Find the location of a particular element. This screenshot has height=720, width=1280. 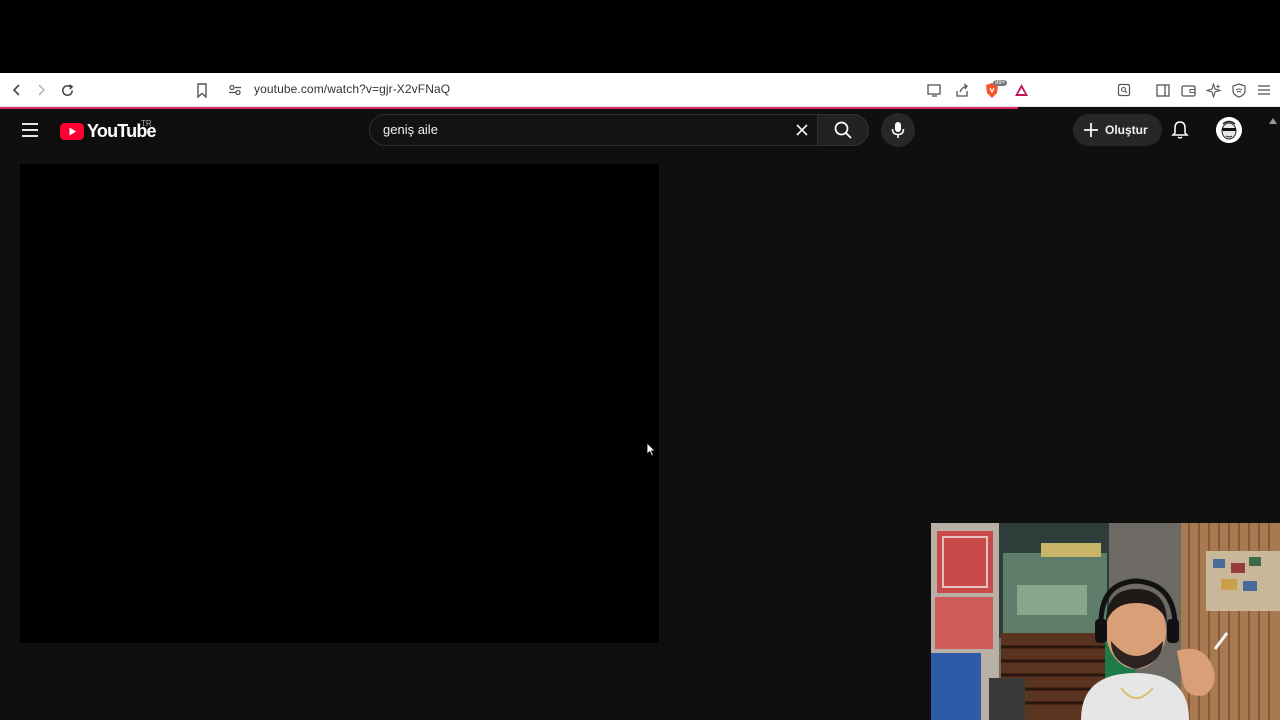

mouse-cursor-icon is located at coordinates (651, 452).